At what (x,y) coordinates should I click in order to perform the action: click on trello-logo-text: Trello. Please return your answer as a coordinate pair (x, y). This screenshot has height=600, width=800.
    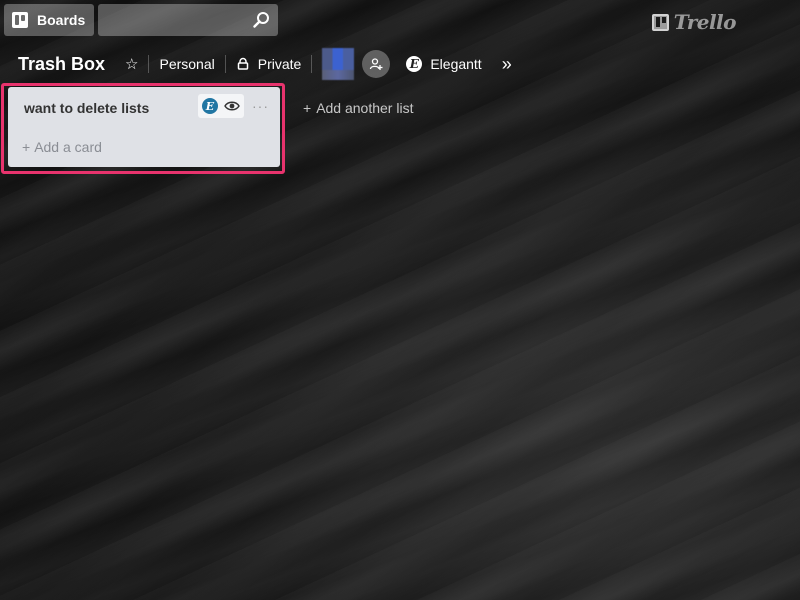
    Looking at the image, I should click on (705, 22).